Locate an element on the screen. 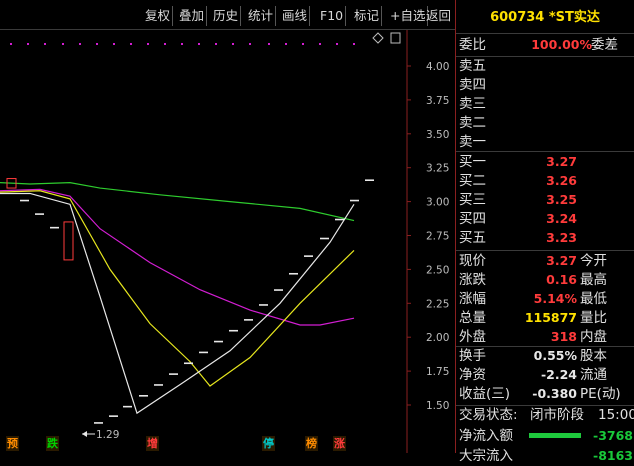 This screenshot has width=634, height=466. buy-level-3: 买三 3.25 is located at coordinates (518, 200).